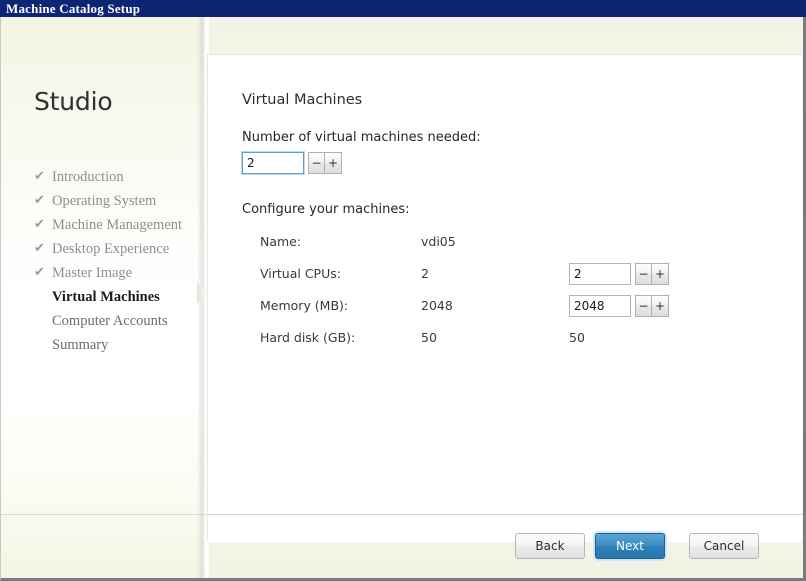  I want to click on configure-machines-label: Configure your machines:, so click(326, 209).